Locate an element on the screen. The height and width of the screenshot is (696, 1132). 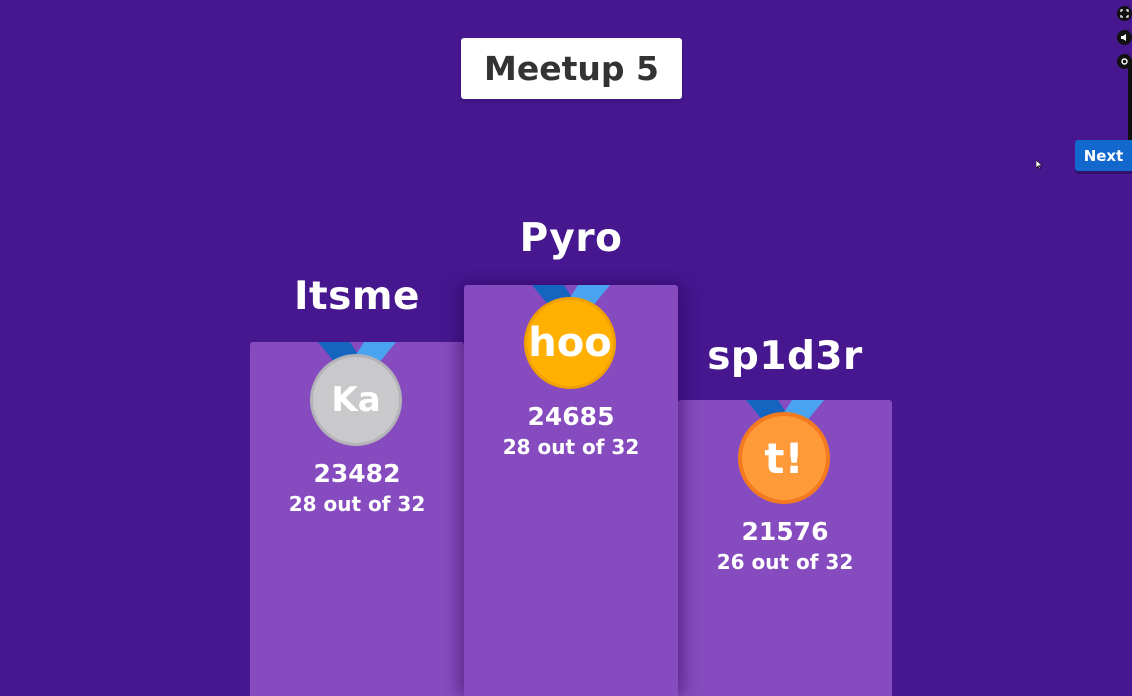
third-place-podium: t! 21576 26 out of 32 is located at coordinates (785, 548).